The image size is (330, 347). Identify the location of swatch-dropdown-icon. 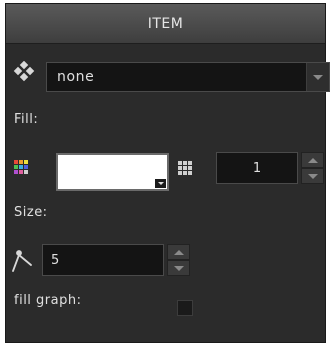
(160, 183).